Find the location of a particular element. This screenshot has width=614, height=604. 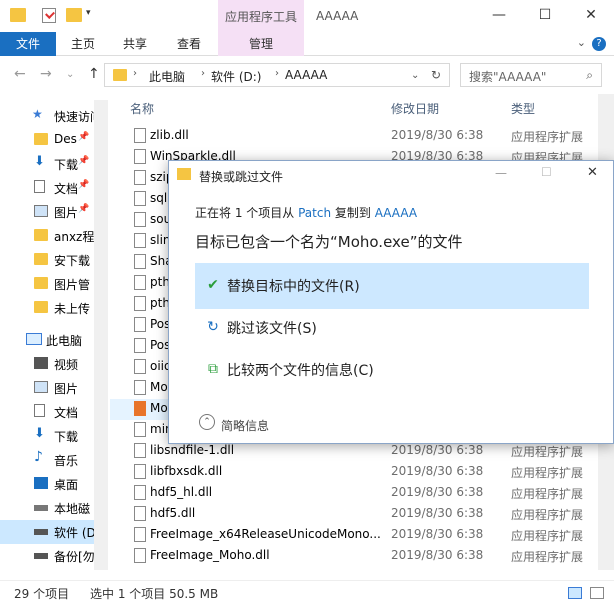

ribbon-expand-icon: ⌄ is located at coordinates (581, 42).